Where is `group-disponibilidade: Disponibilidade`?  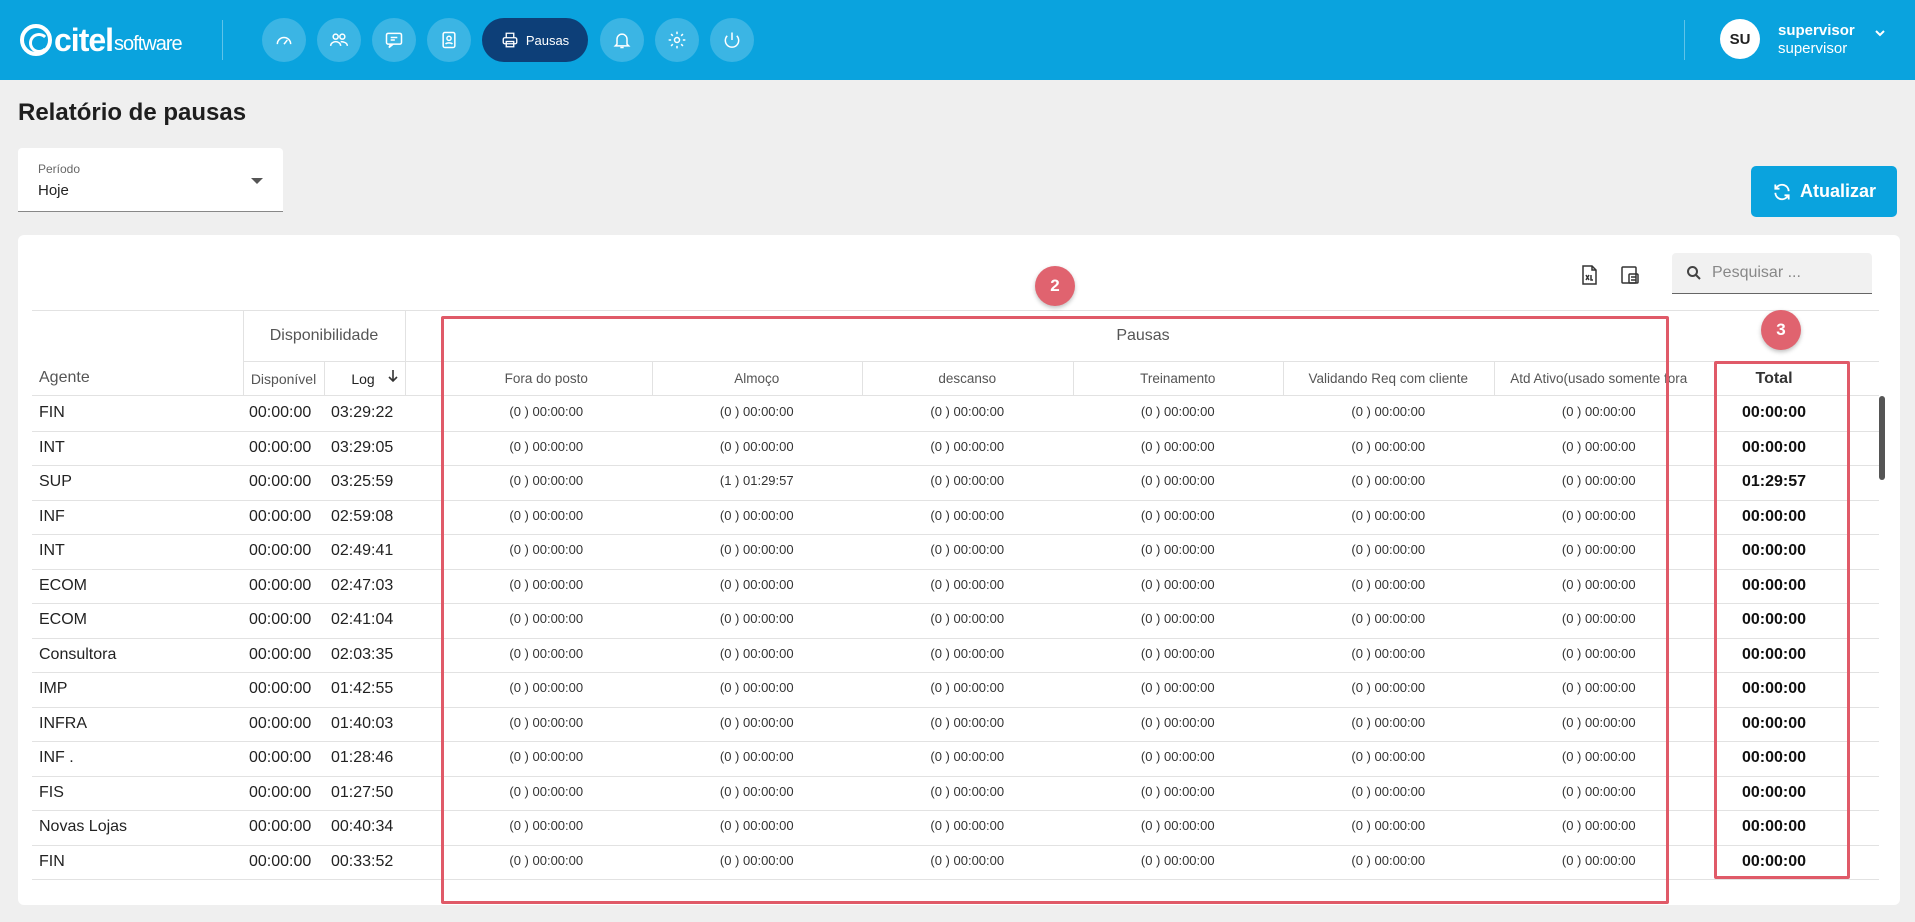 group-disponibilidade: Disponibilidade is located at coordinates (324, 335).